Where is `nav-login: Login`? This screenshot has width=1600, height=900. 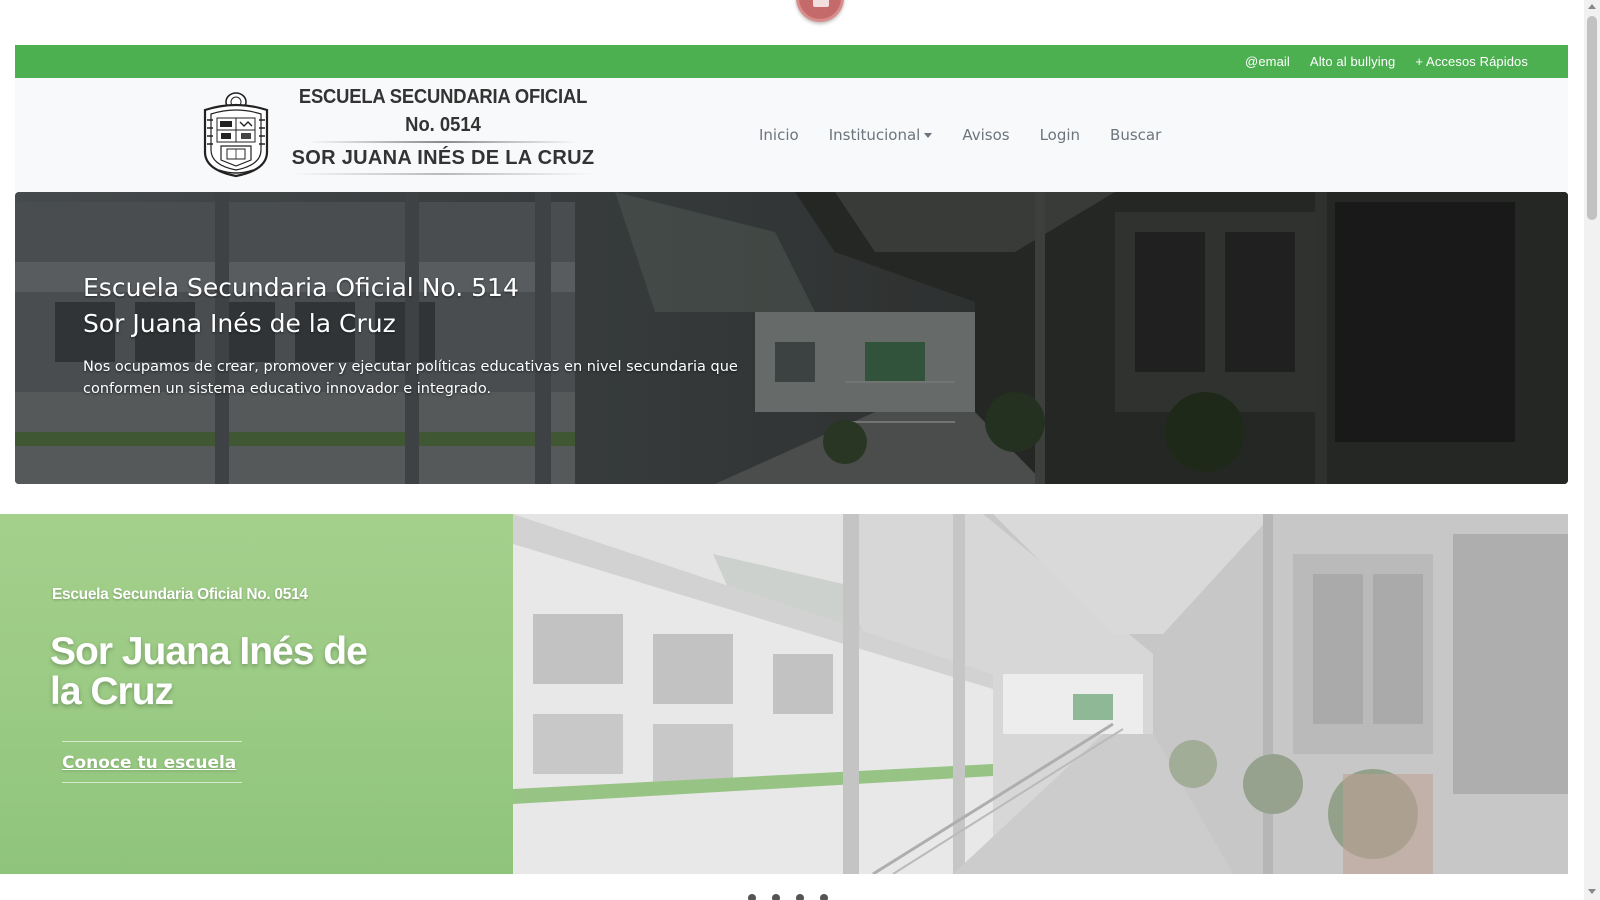
nav-login: Login is located at coordinates (1060, 135).